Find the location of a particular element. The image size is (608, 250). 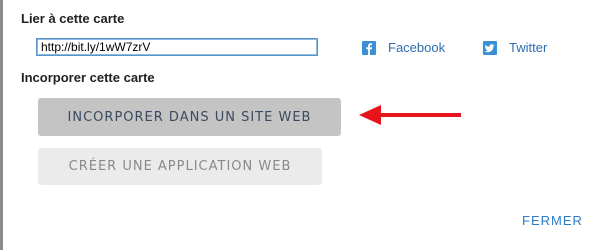

facebook-label: Facebook is located at coordinates (417, 47).